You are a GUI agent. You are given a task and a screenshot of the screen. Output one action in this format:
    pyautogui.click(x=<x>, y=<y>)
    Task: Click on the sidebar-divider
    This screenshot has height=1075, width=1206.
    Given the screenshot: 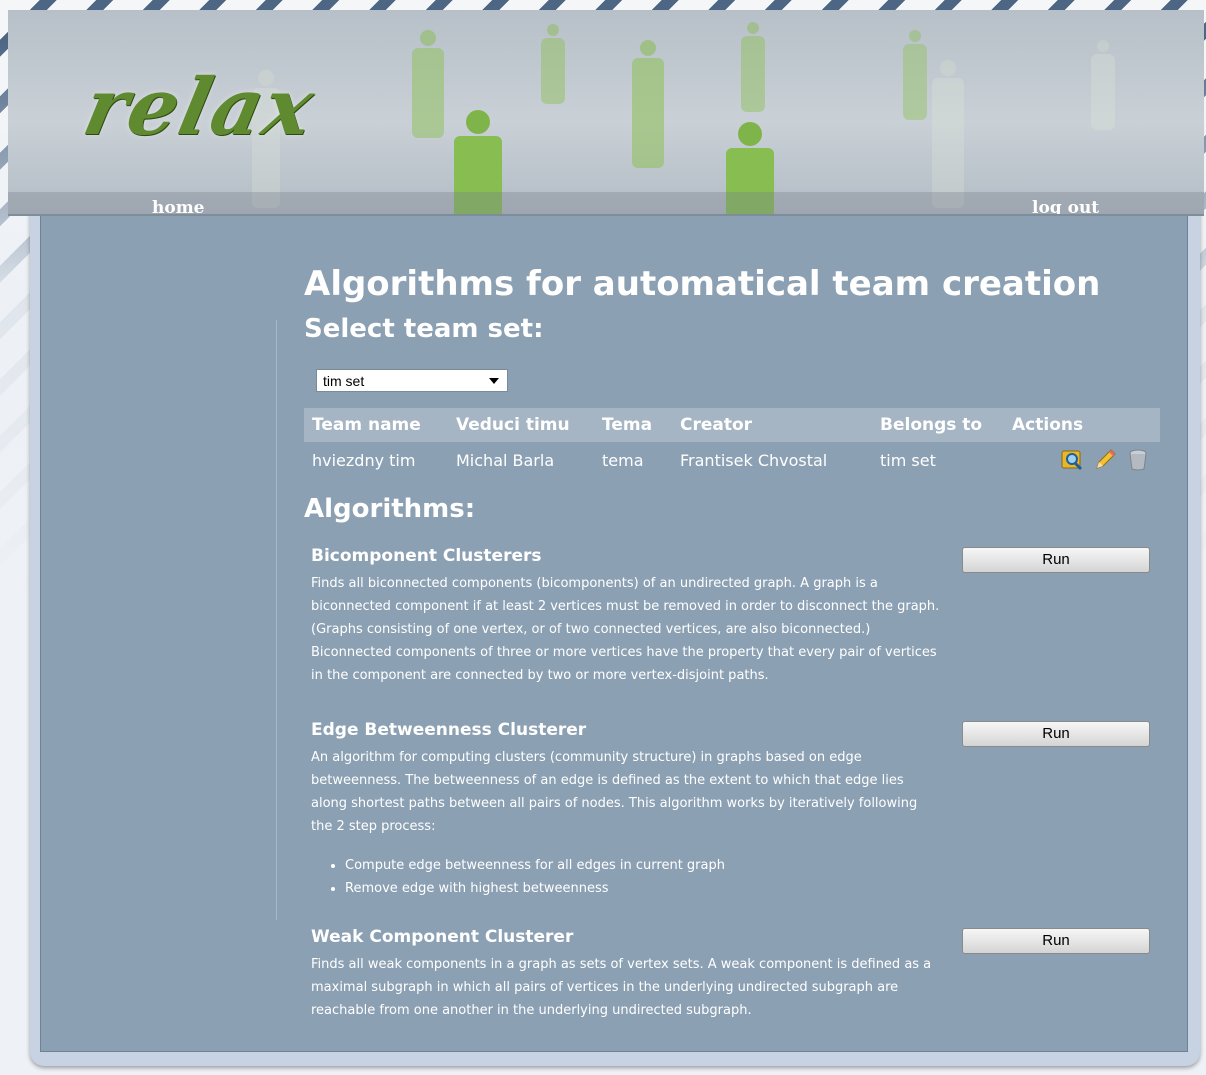 What is the action you would take?
    pyautogui.click(x=276, y=620)
    